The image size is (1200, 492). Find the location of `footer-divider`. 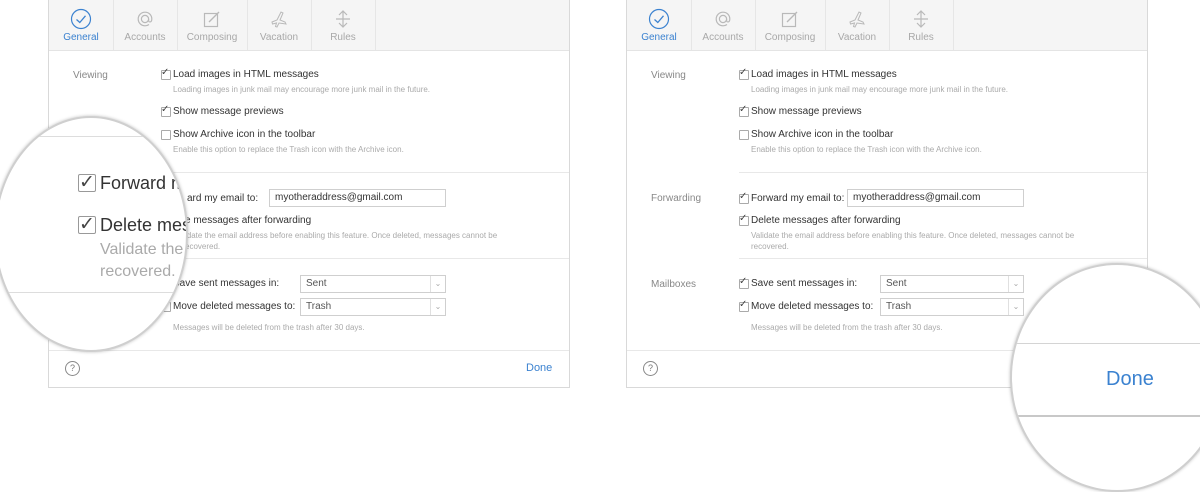

footer-divider is located at coordinates (309, 350).